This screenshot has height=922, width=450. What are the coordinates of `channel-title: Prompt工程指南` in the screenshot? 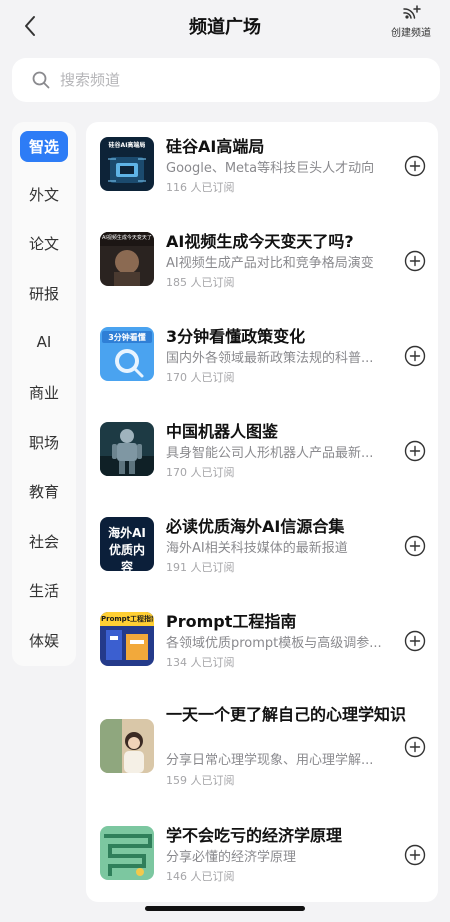 It's located at (231, 621).